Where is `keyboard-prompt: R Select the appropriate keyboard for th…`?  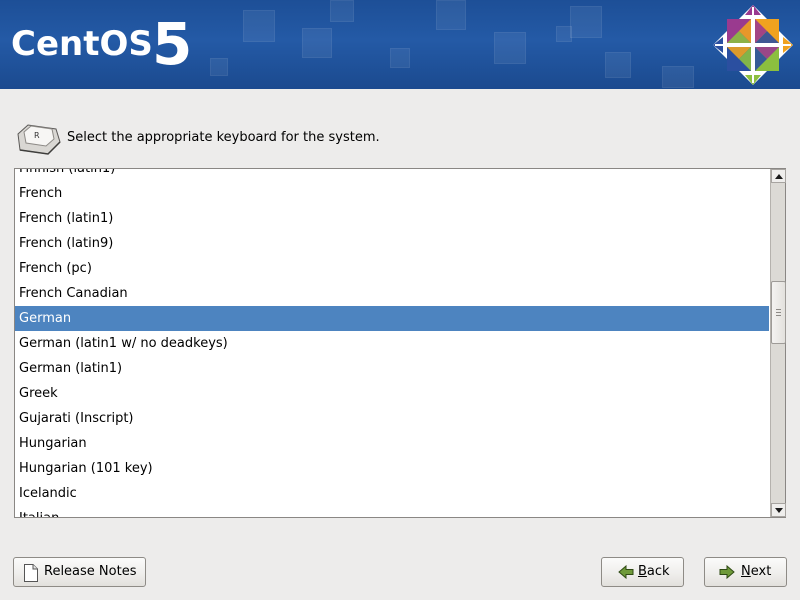
keyboard-prompt: R Select the appropriate keyboard for th… is located at coordinates (364, 140).